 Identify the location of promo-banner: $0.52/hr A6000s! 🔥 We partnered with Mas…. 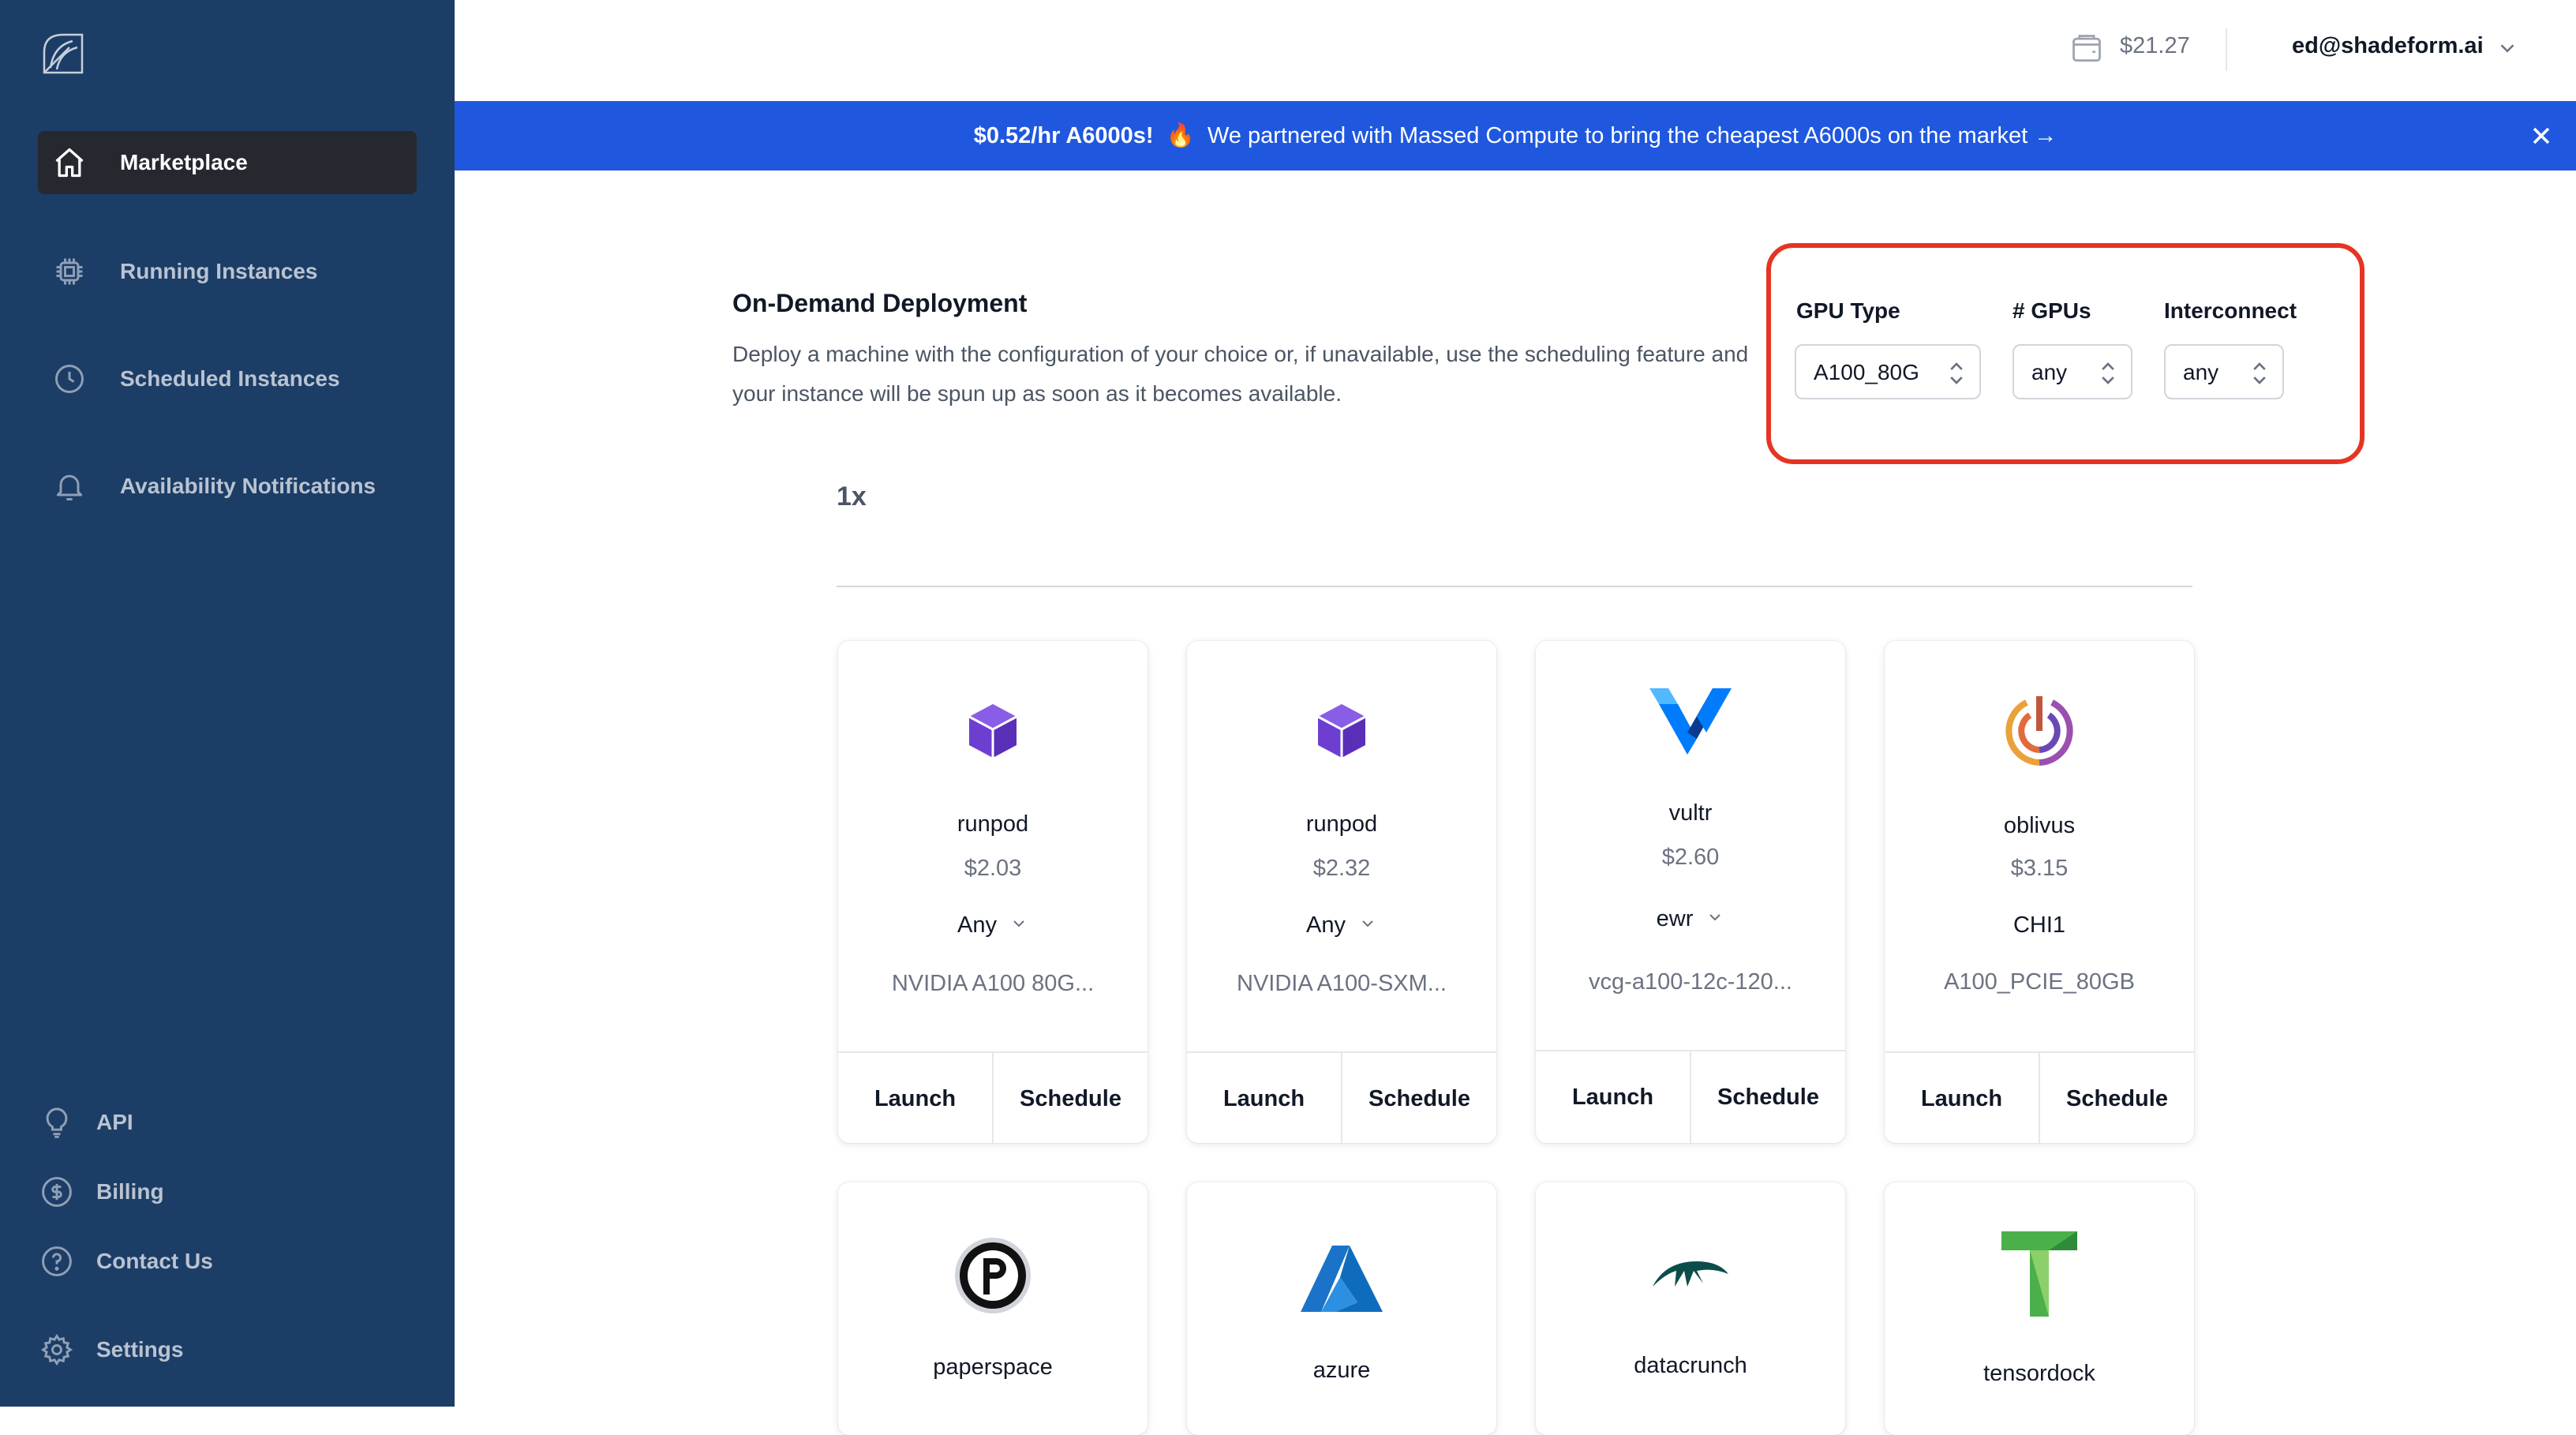
(1515, 135).